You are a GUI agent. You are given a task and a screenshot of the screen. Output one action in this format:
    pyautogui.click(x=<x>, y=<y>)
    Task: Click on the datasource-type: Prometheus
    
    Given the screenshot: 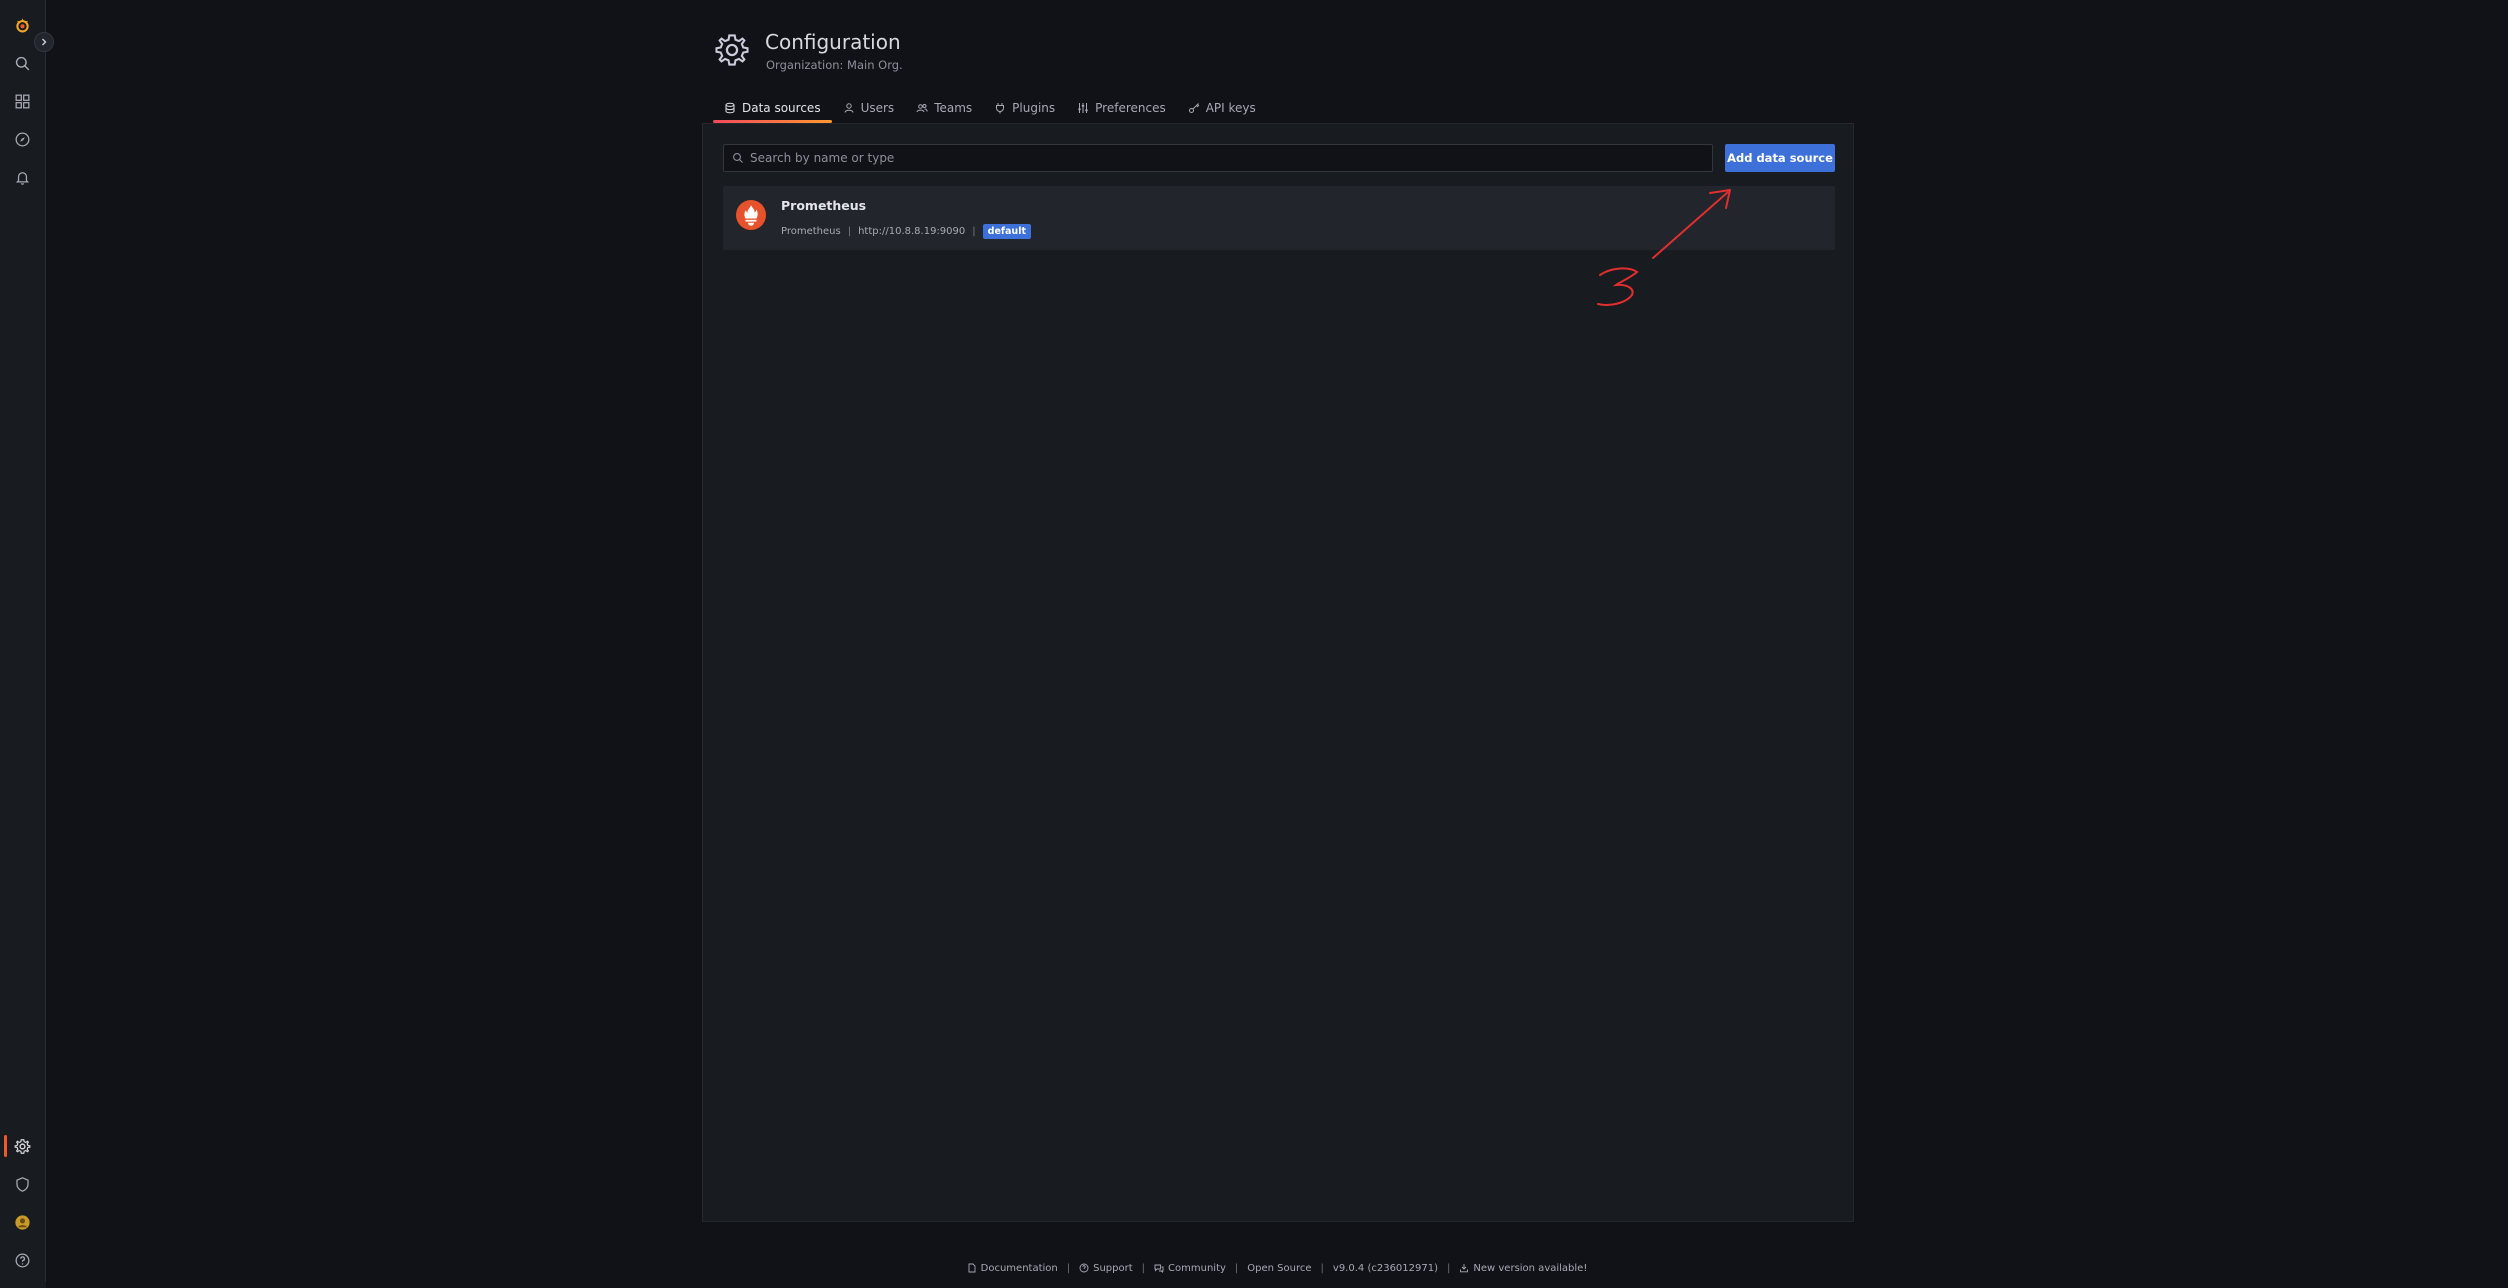 What is the action you would take?
    pyautogui.click(x=811, y=231)
    